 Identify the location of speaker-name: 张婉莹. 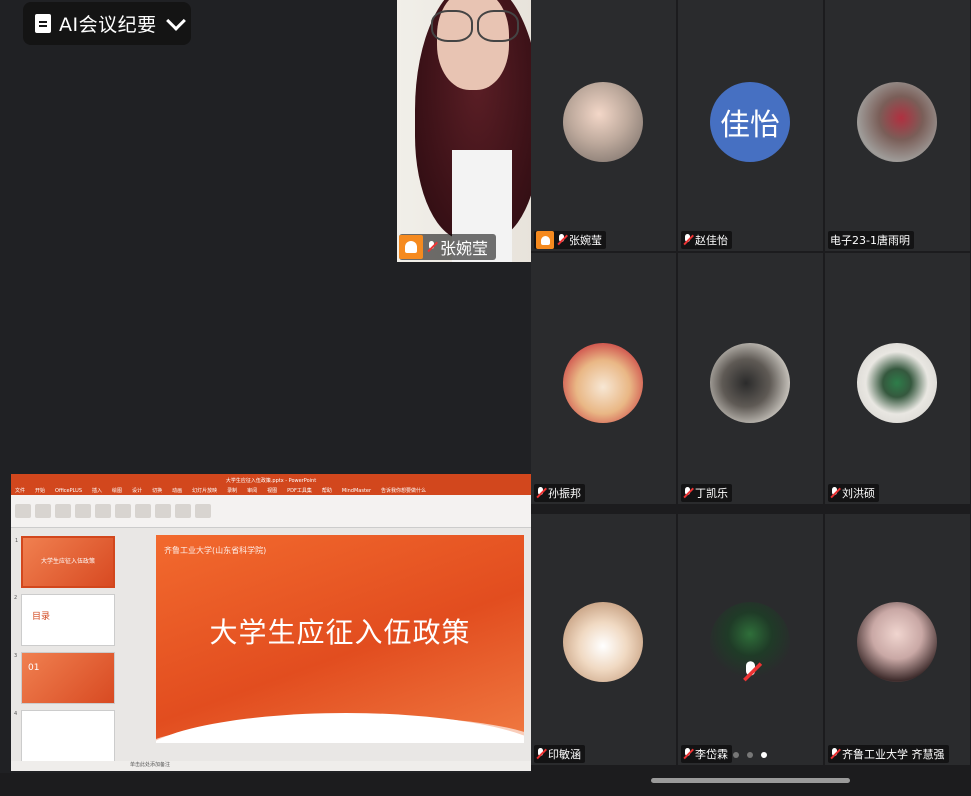
(464, 248).